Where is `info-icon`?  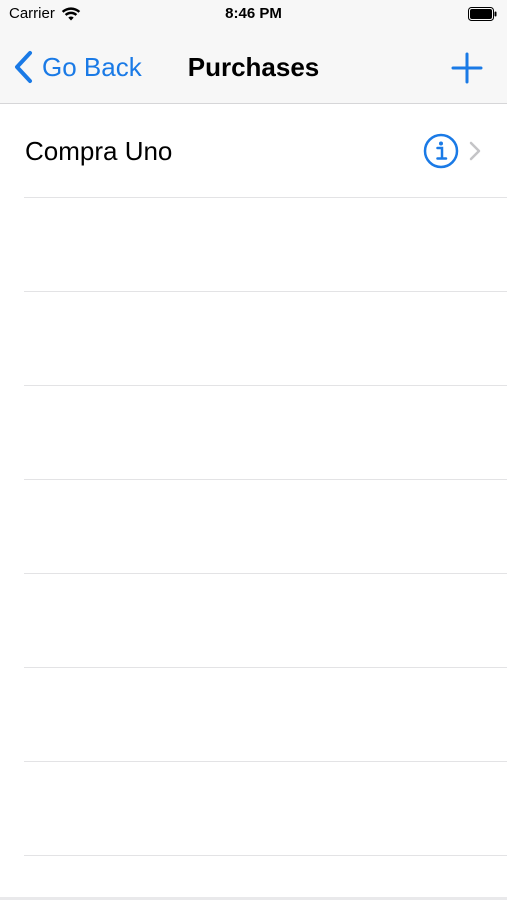
info-icon is located at coordinates (441, 151).